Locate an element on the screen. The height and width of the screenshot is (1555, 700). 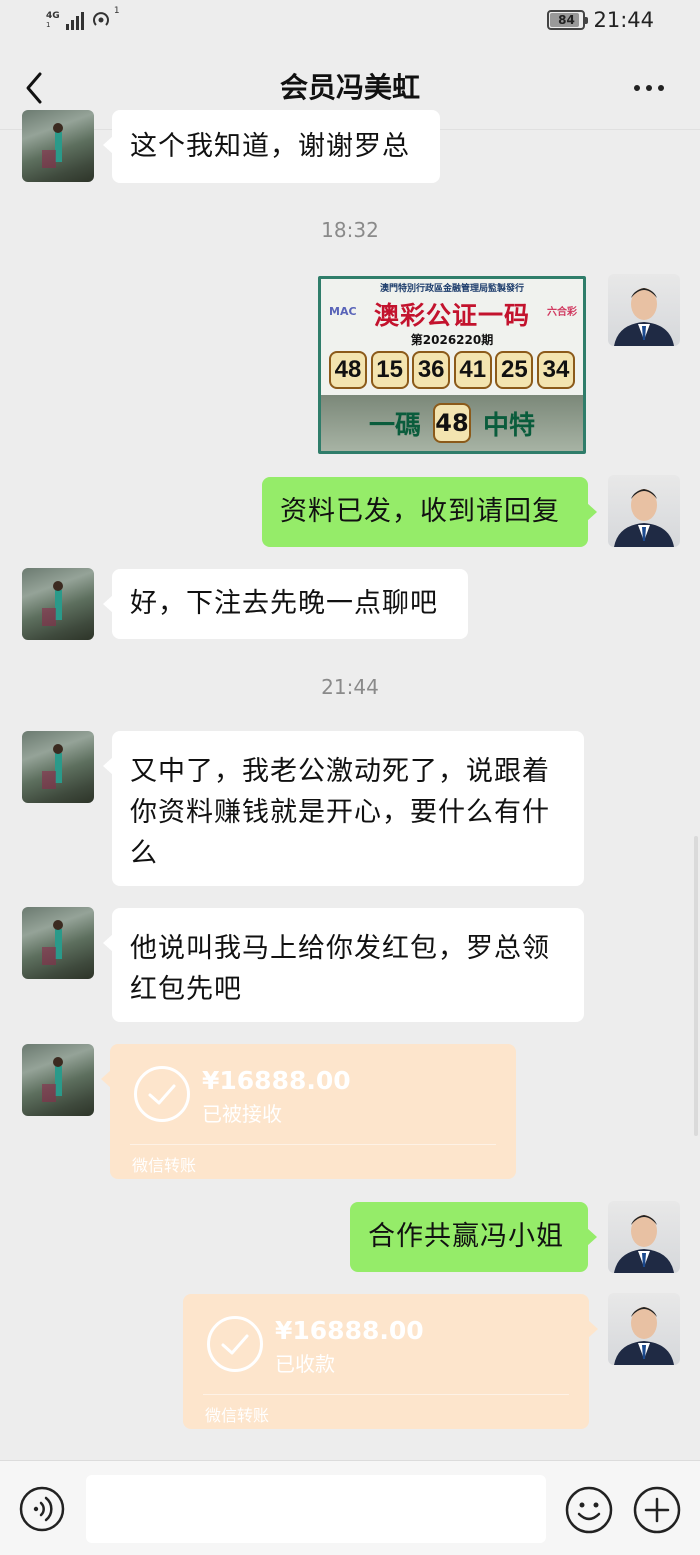
message-bubble-incoming: 这个我知道，谢谢罗总 is located at coordinates (271, 146).